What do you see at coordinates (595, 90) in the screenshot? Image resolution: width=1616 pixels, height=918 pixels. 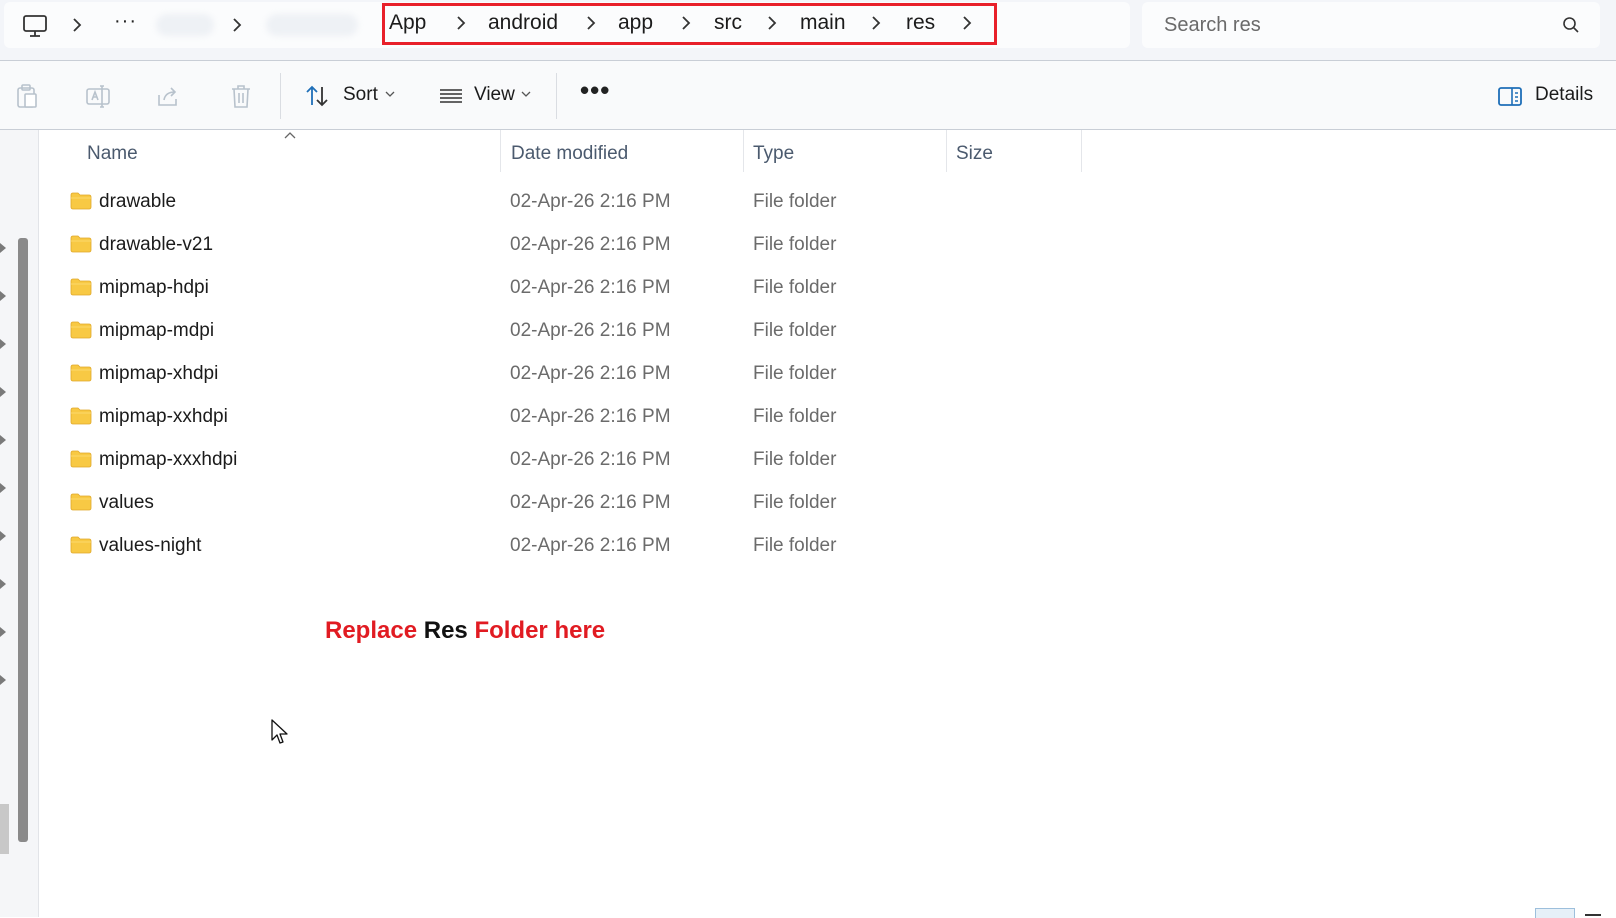 I see `more-options-button: •••` at bounding box center [595, 90].